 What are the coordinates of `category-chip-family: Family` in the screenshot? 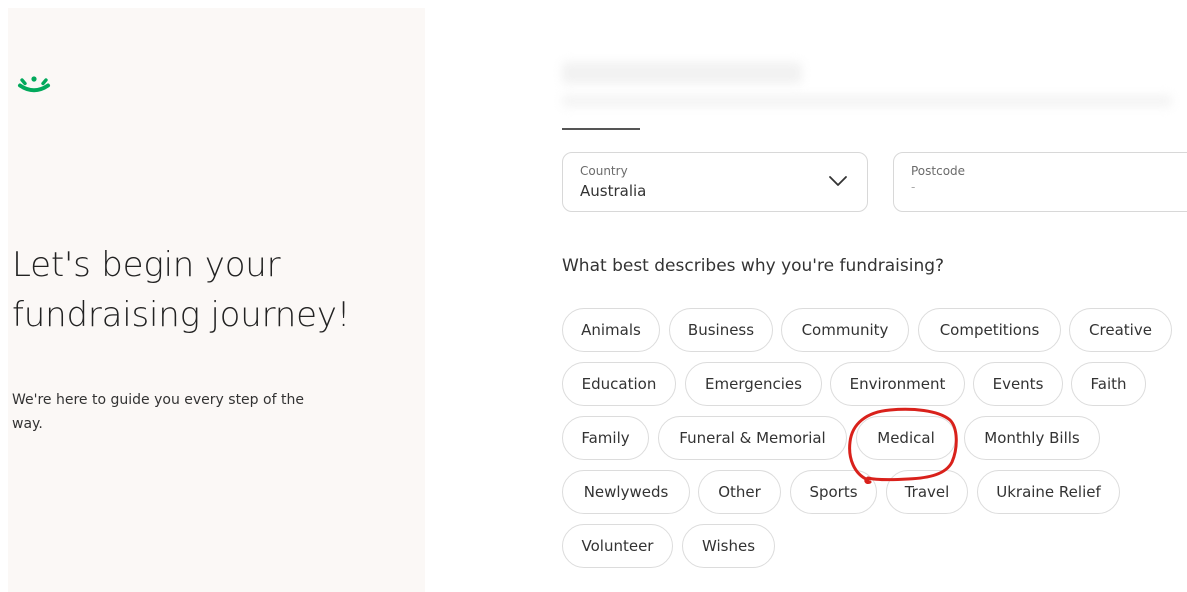 It's located at (605, 438).